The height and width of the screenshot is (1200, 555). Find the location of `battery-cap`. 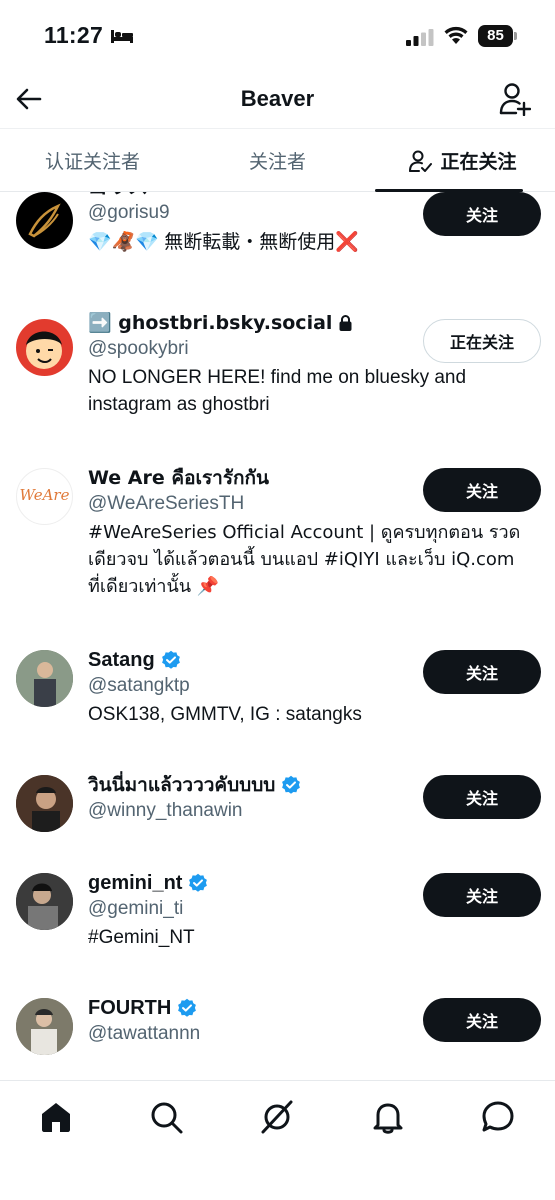

battery-cap is located at coordinates (515, 36).